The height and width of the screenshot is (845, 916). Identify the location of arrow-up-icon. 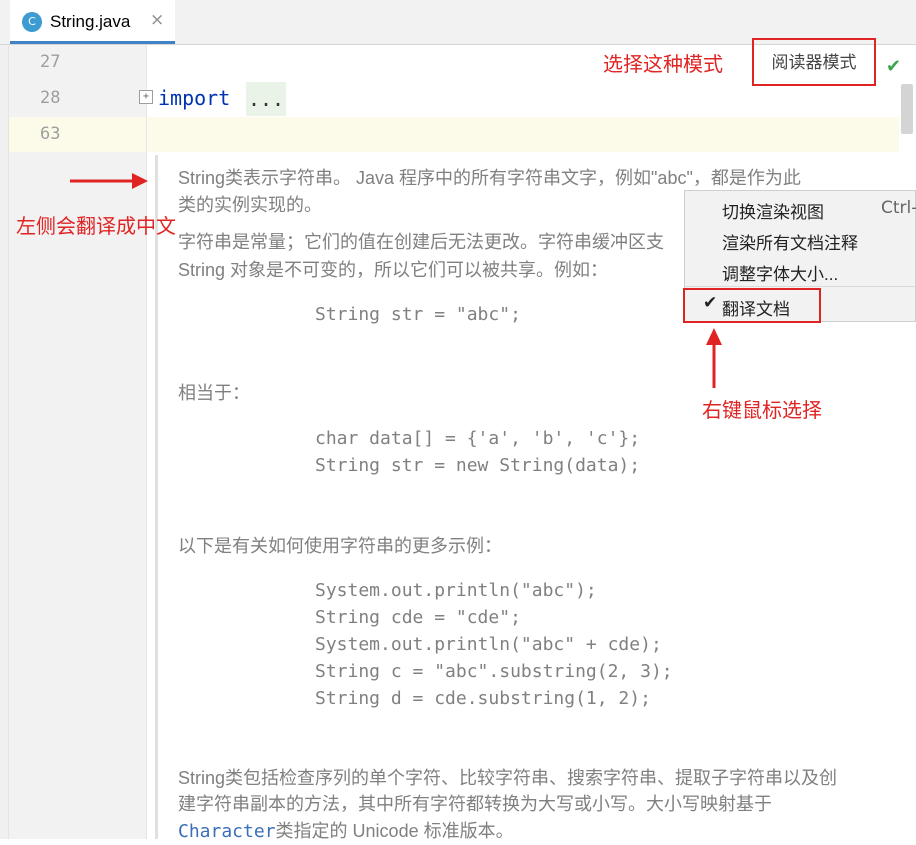
(714, 358).